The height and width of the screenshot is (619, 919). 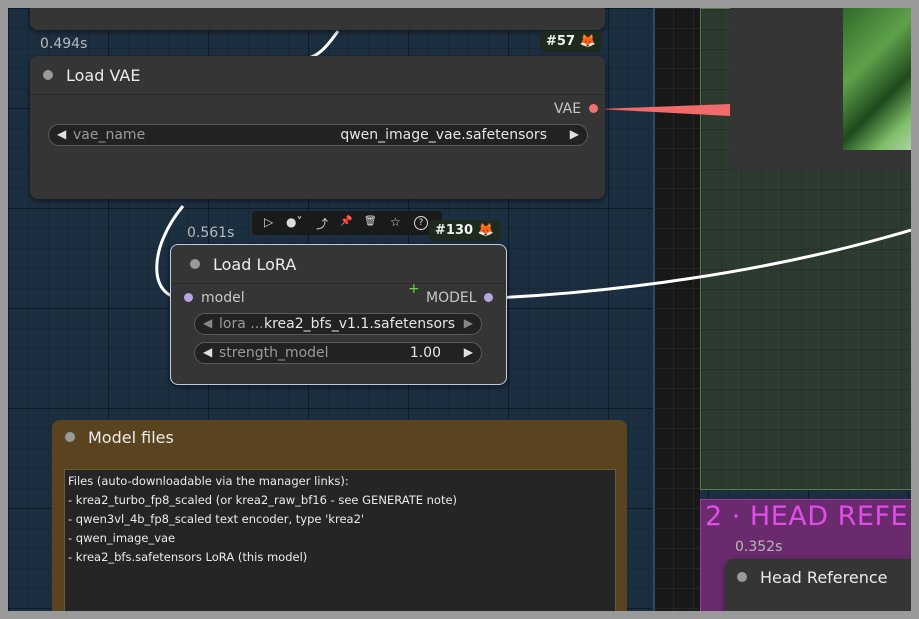 I want to click on model-files-title: Model files, so click(x=131, y=437).